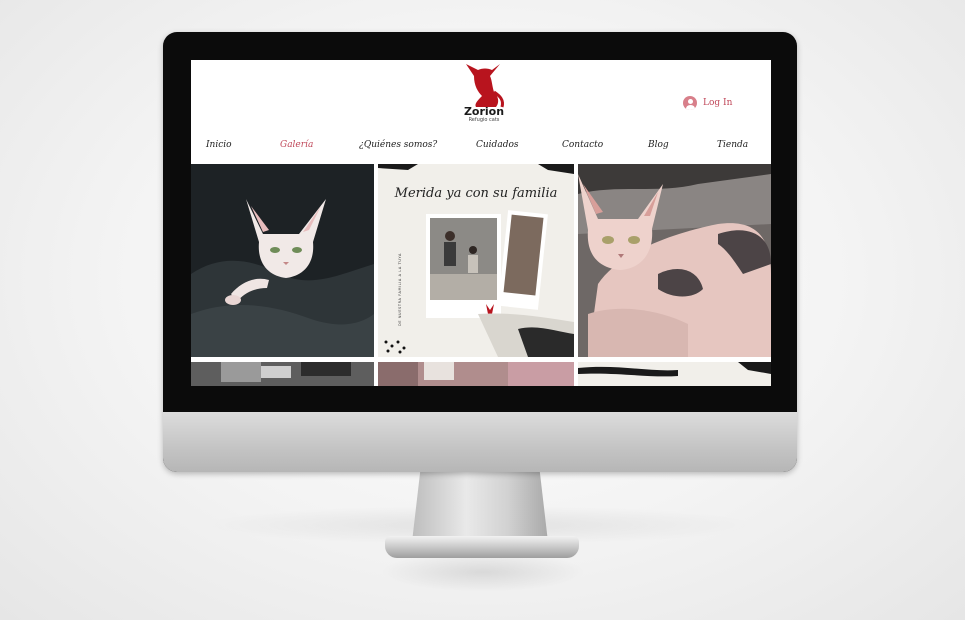 Image resolution: width=965 pixels, height=620 pixels. I want to click on login-button: Log In, so click(707, 103).